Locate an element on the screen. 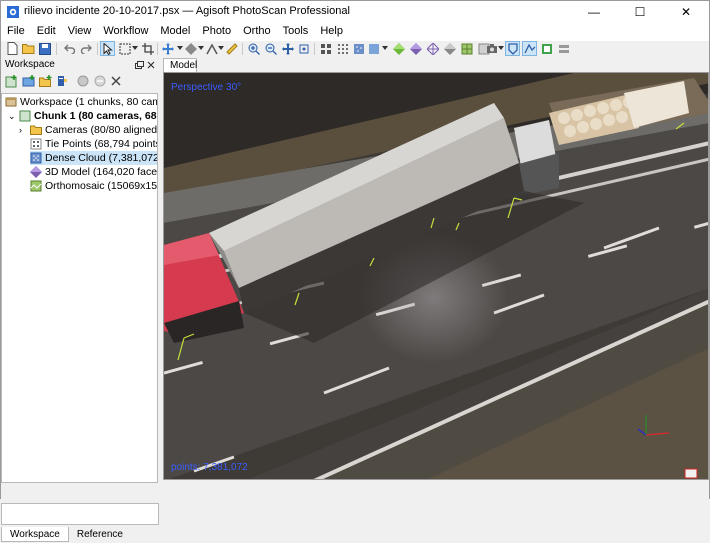 The width and height of the screenshot is (710, 543). minimize-button: — is located at coordinates (594, 12).